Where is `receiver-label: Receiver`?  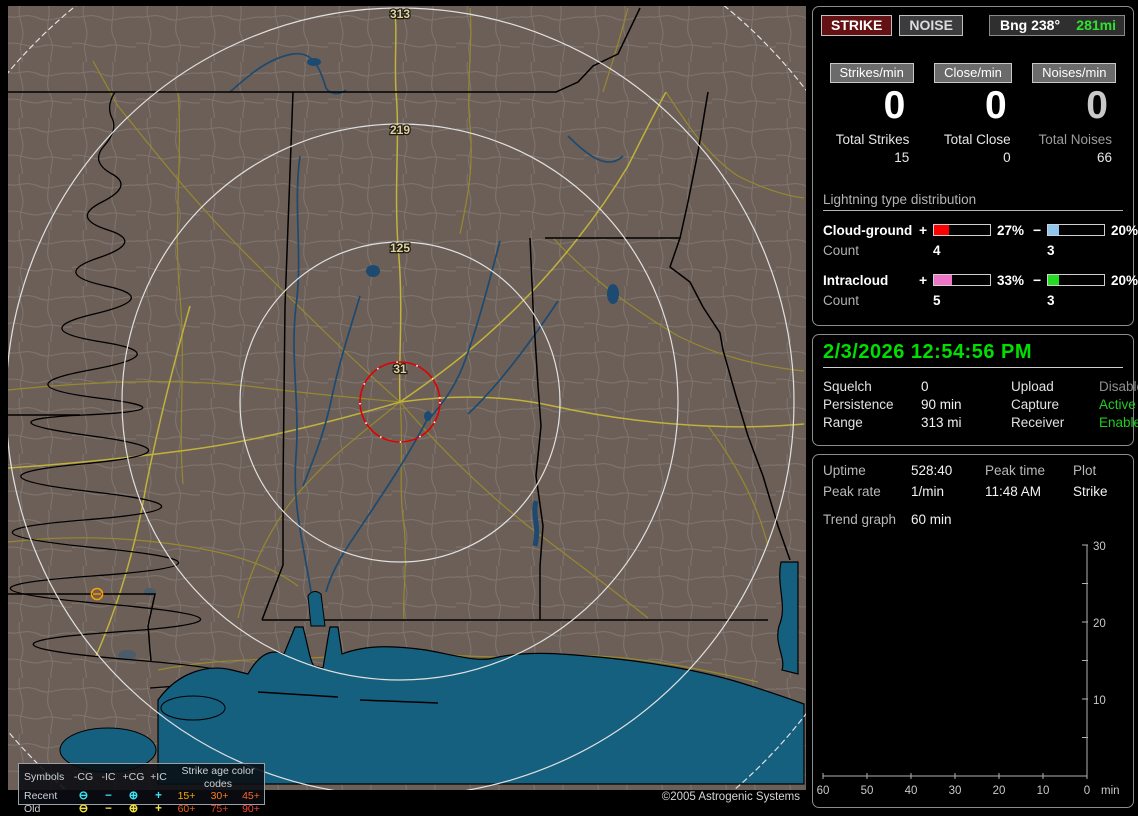
receiver-label: Receiver is located at coordinates (1038, 422).